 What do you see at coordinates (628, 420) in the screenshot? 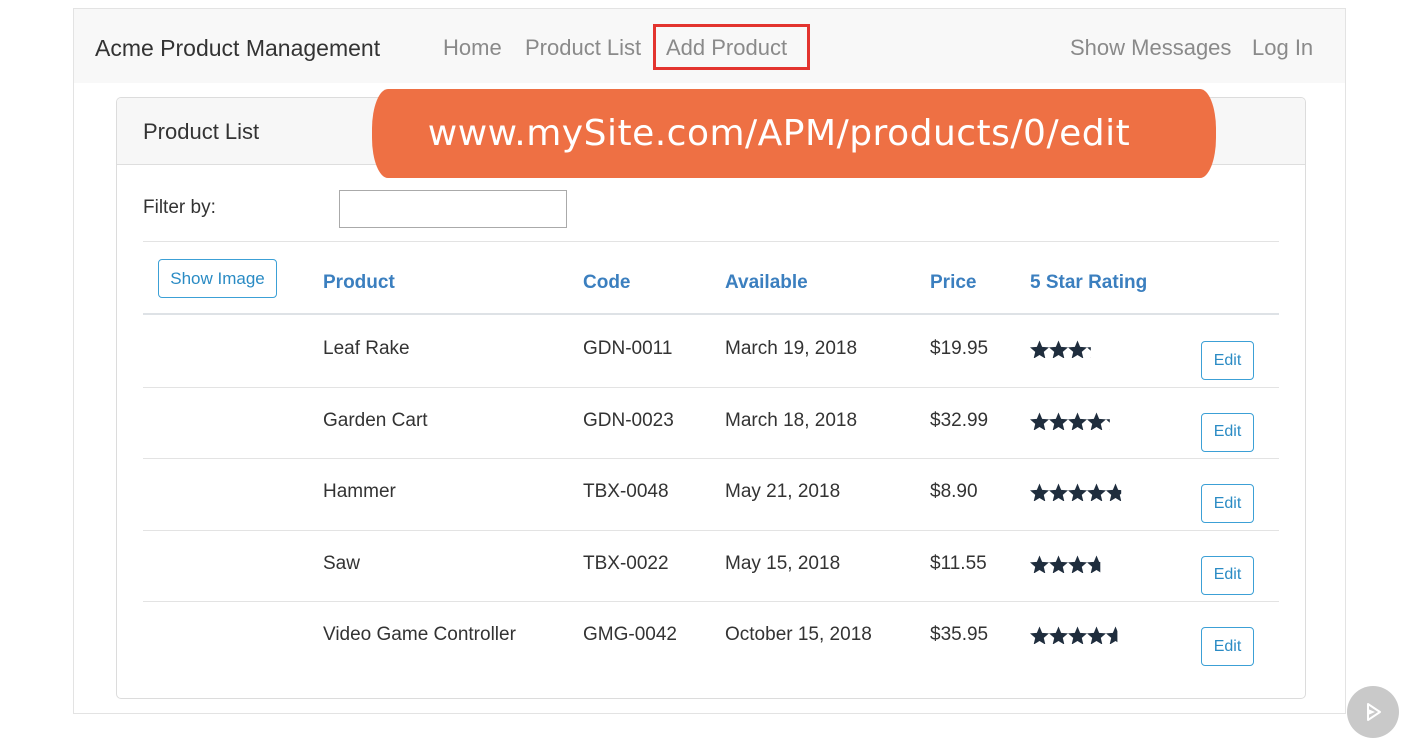
I see `product-code: GDN-0023` at bounding box center [628, 420].